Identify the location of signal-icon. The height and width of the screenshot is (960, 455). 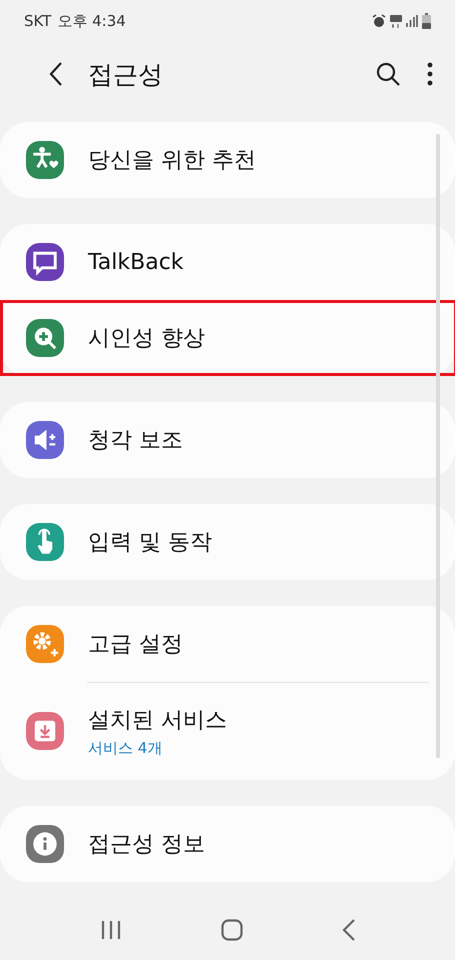
(412, 21).